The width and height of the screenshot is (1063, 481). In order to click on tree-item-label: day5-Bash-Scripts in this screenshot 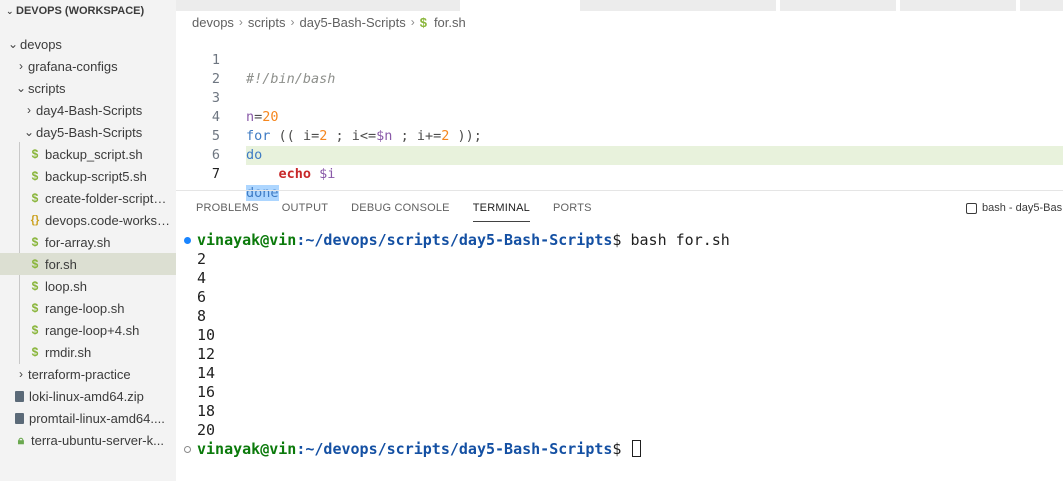, I will do `click(89, 132)`.